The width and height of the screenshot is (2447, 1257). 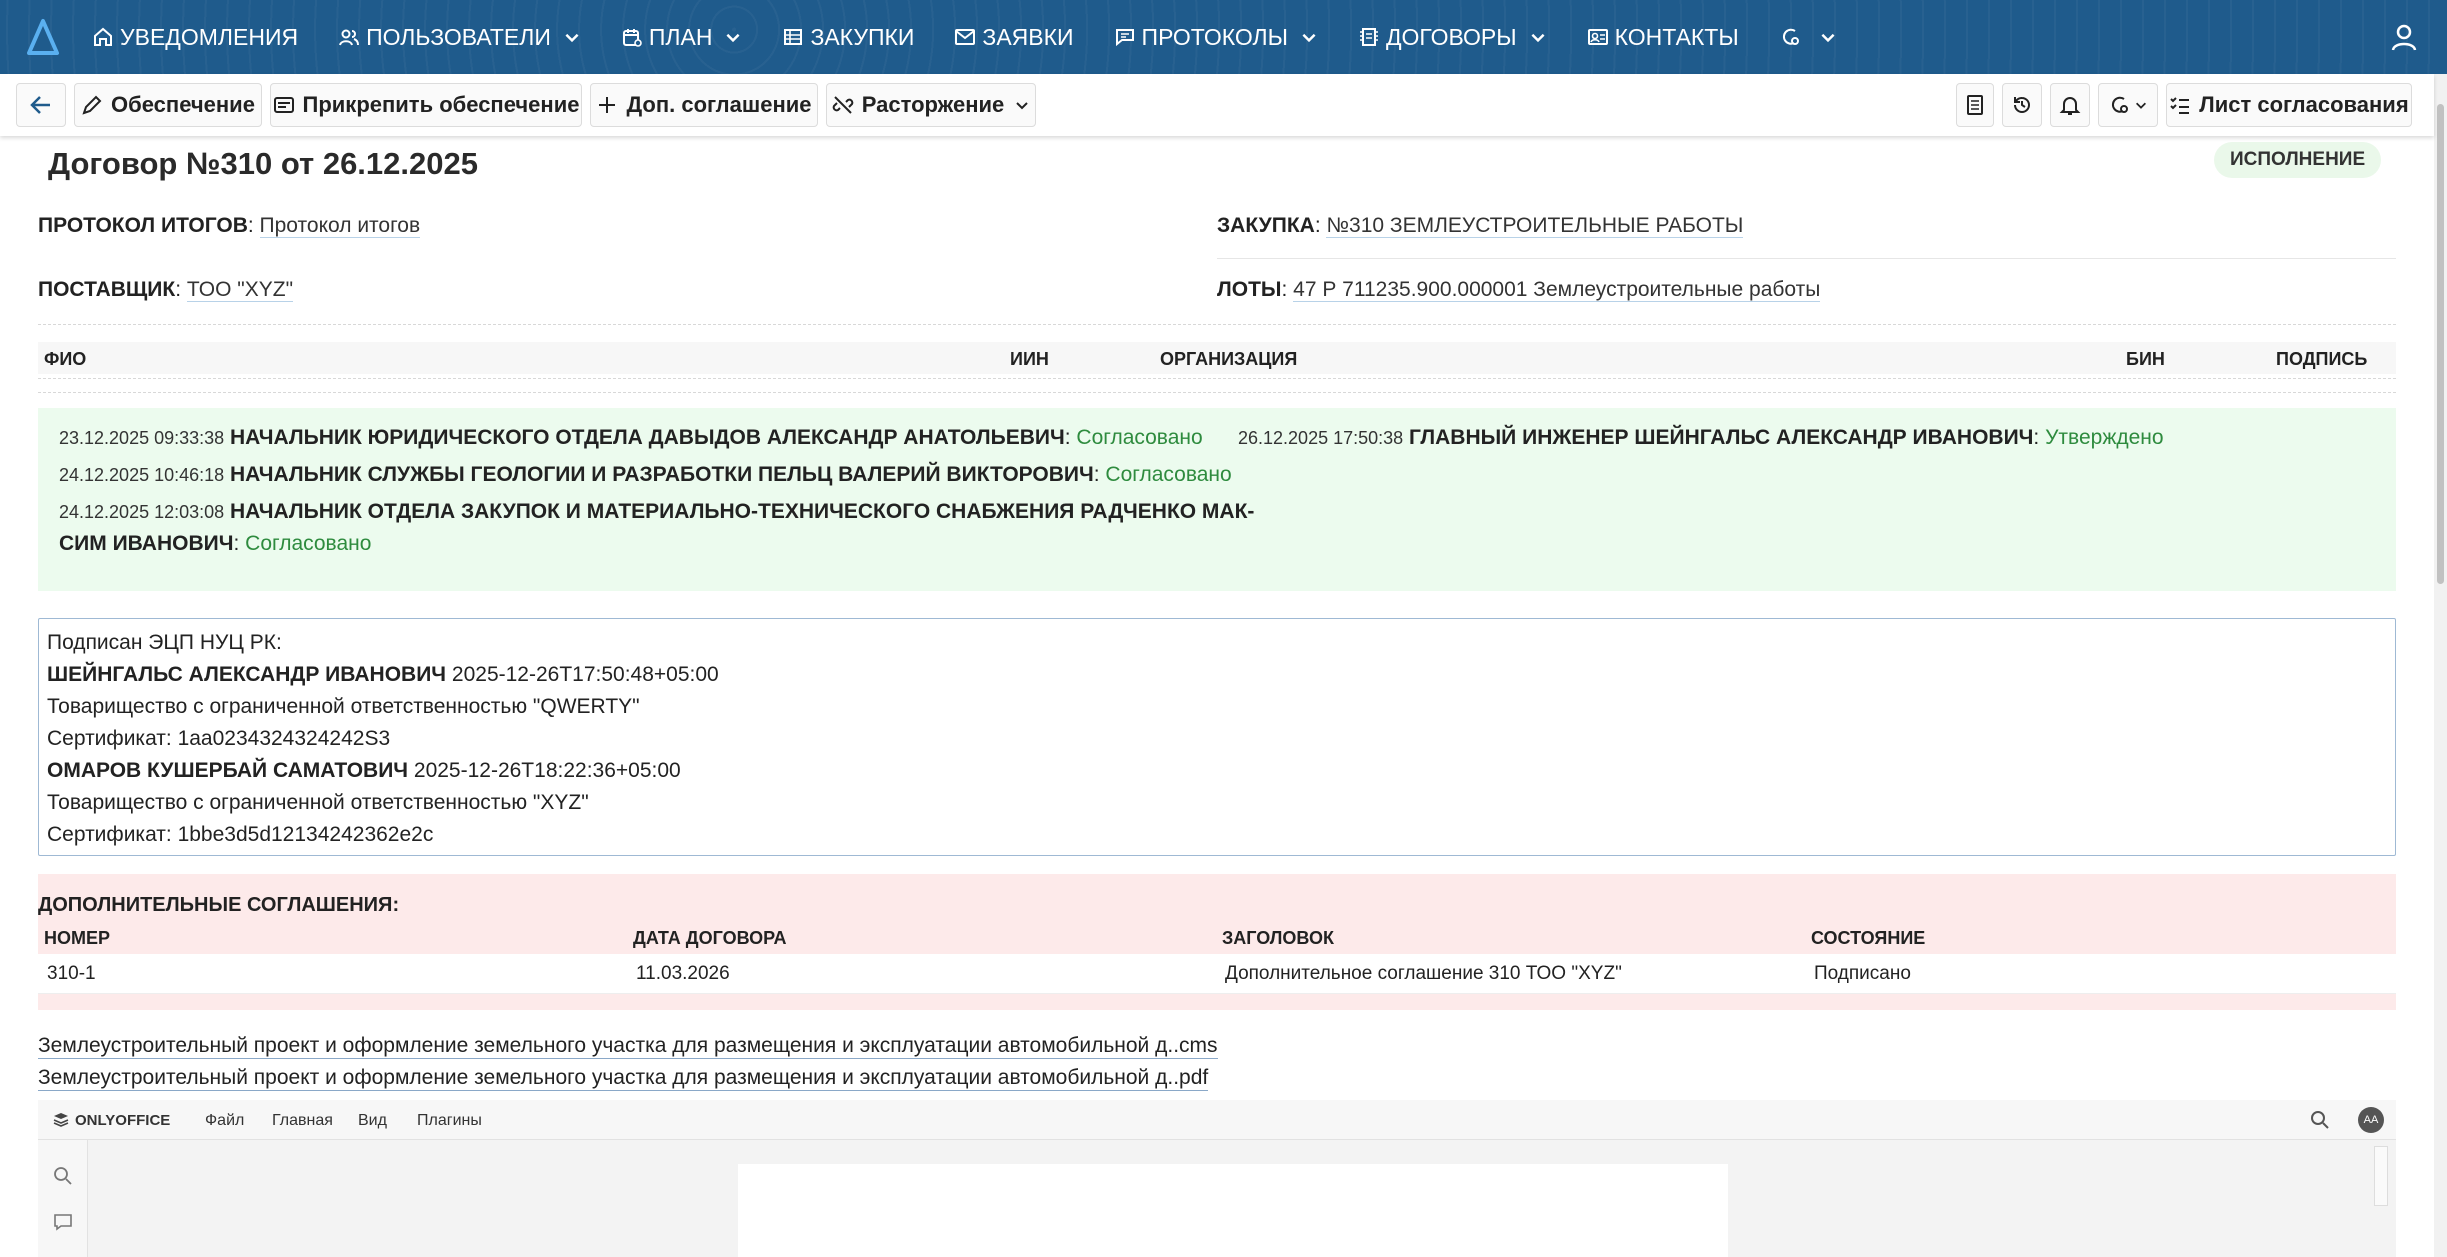 What do you see at coordinates (263, 163) in the screenshot?
I see `page-title: Договор №310 от 26.12.2025` at bounding box center [263, 163].